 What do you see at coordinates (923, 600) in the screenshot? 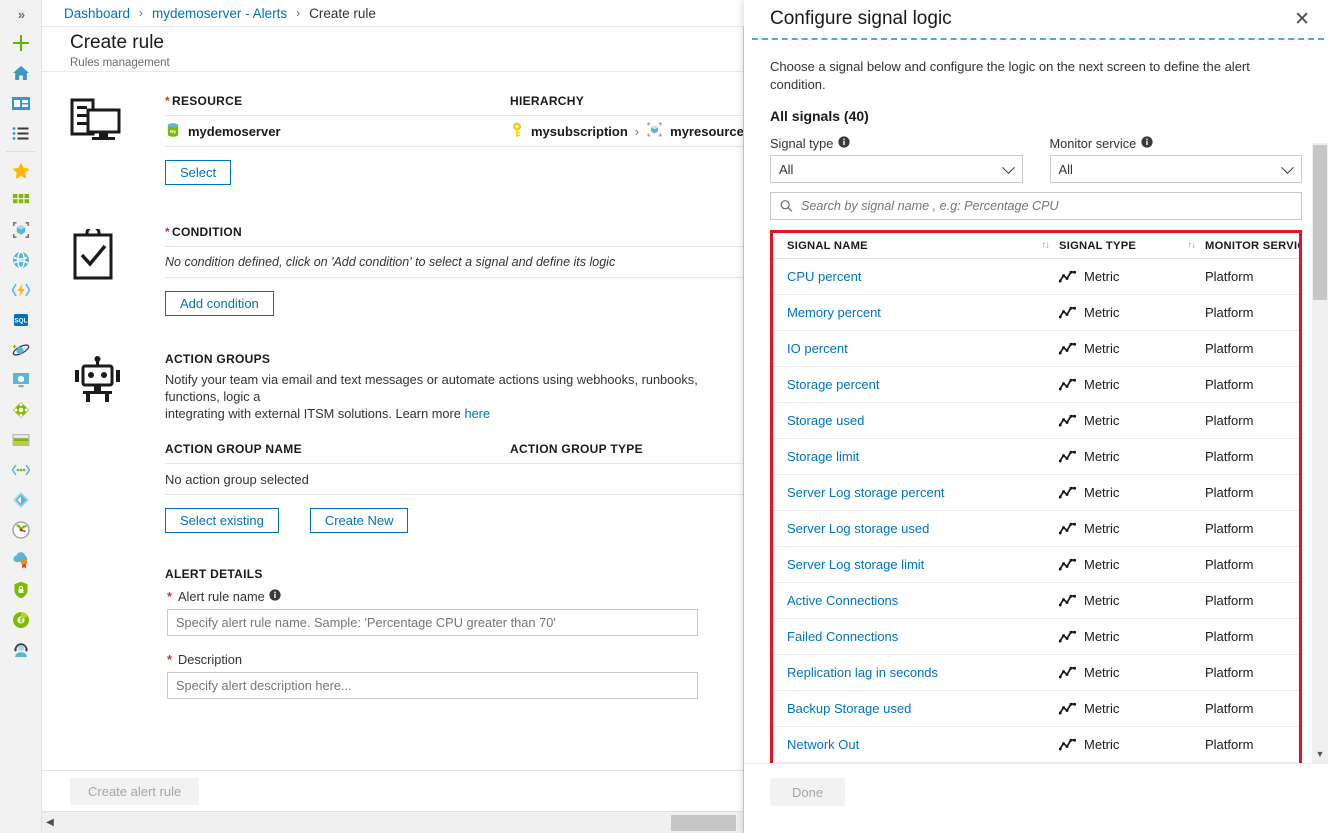
I see `signal-name-link: Active Connections` at bounding box center [923, 600].